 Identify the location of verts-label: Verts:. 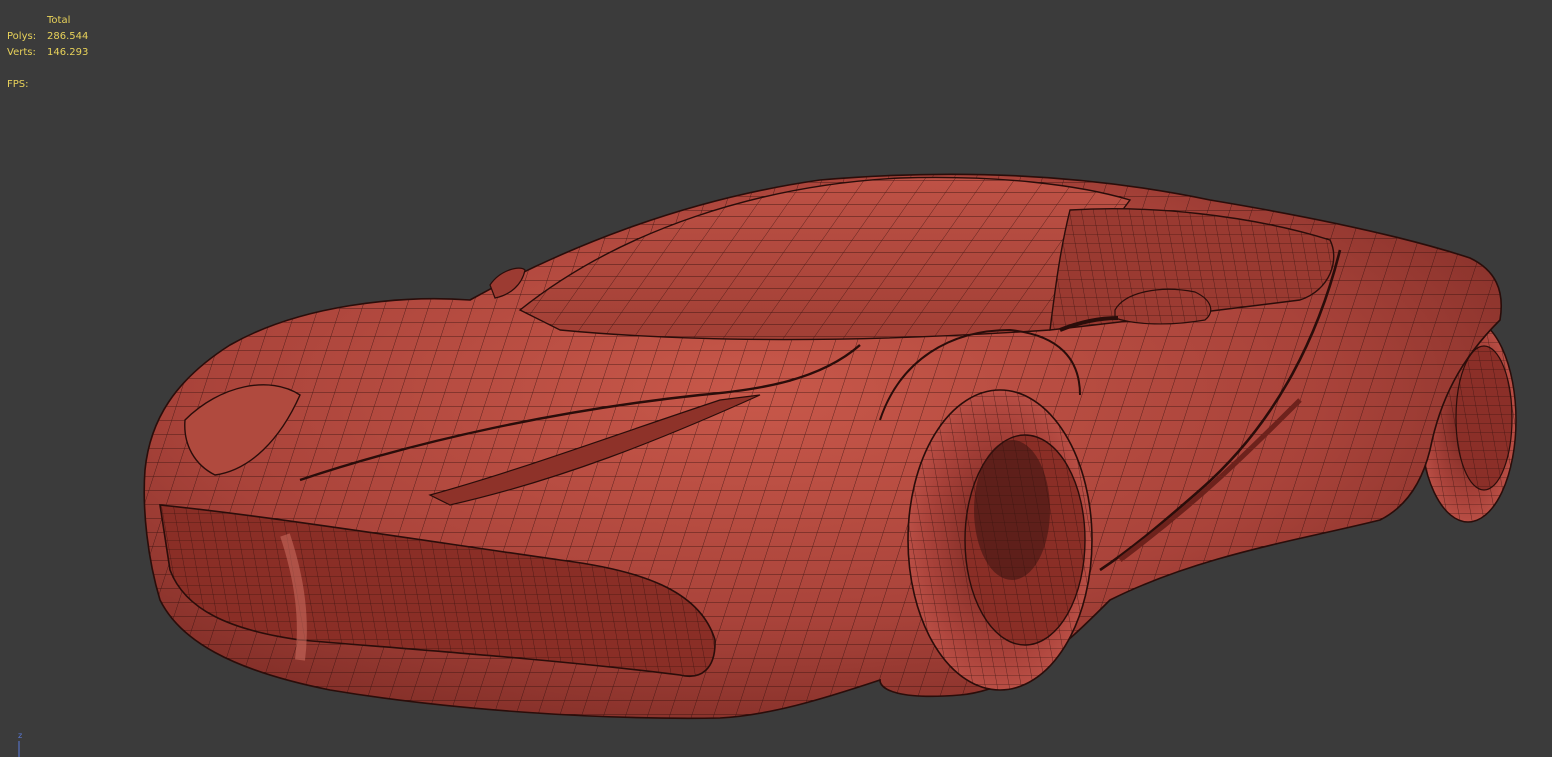
(21, 52).